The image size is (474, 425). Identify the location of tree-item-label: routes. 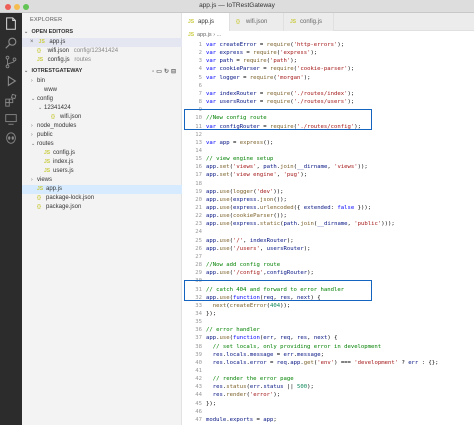
(45, 144).